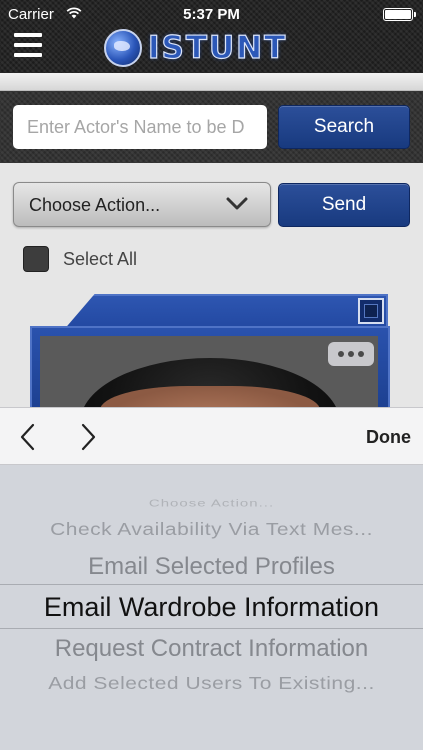 Image resolution: width=423 pixels, height=750 pixels. Describe the element at coordinates (211, 567) in the screenshot. I see `picker-option: Email Selected Profiles` at that location.